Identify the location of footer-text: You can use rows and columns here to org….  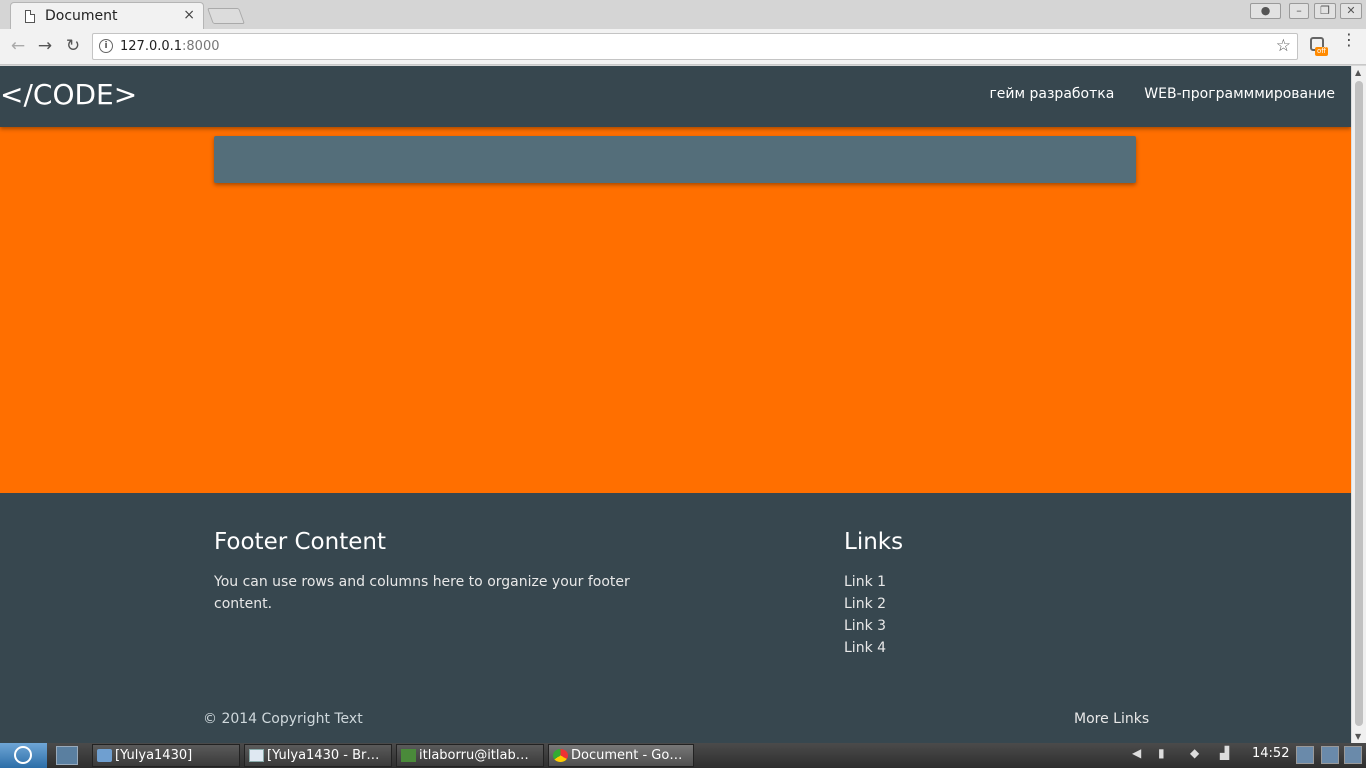
(422, 593).